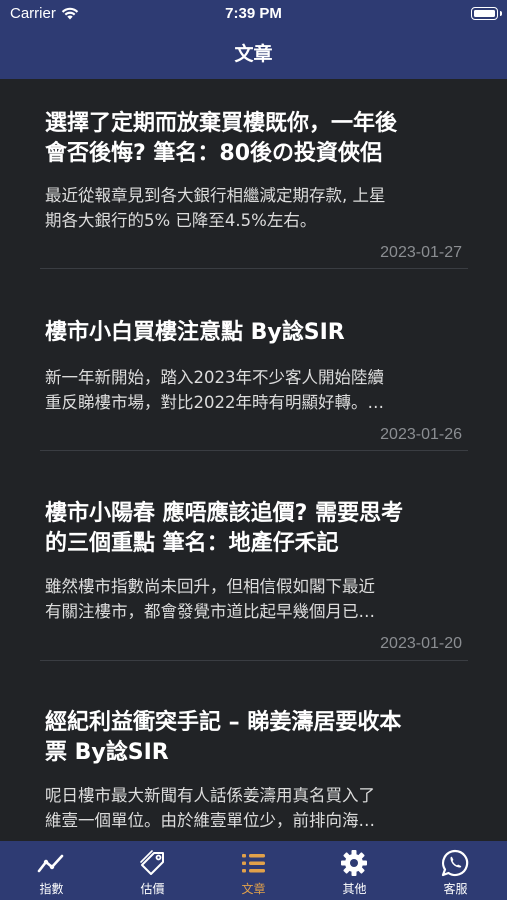 The height and width of the screenshot is (900, 507). I want to click on article-title: 經紀利益衝突手記 – 睇姜濤居要收本 票 By諗SIR, so click(255, 738).